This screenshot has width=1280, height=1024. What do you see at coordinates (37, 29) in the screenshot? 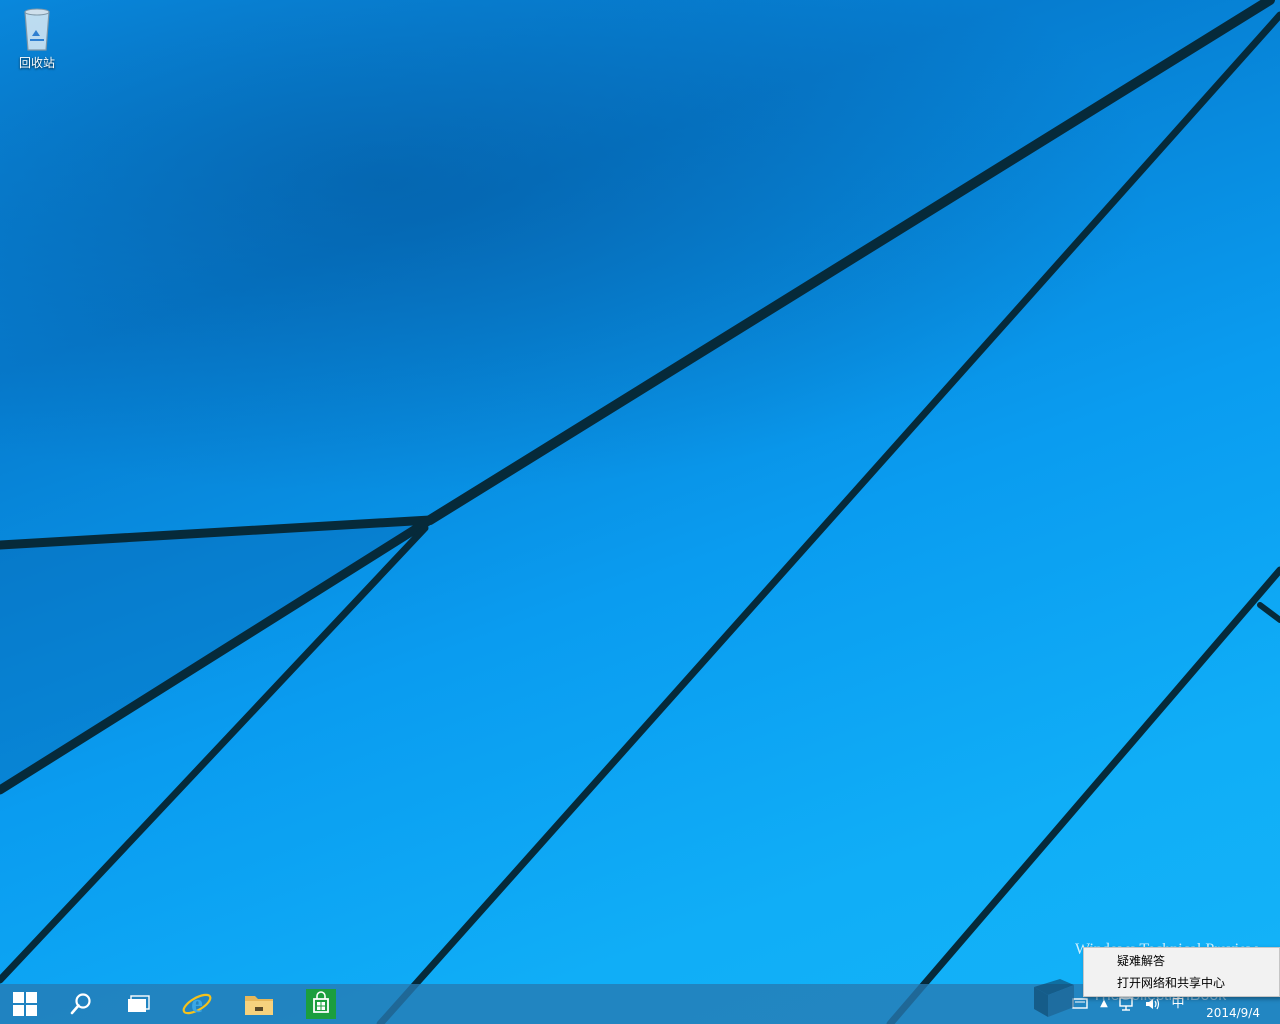
I see `recycle-bin-icon` at bounding box center [37, 29].